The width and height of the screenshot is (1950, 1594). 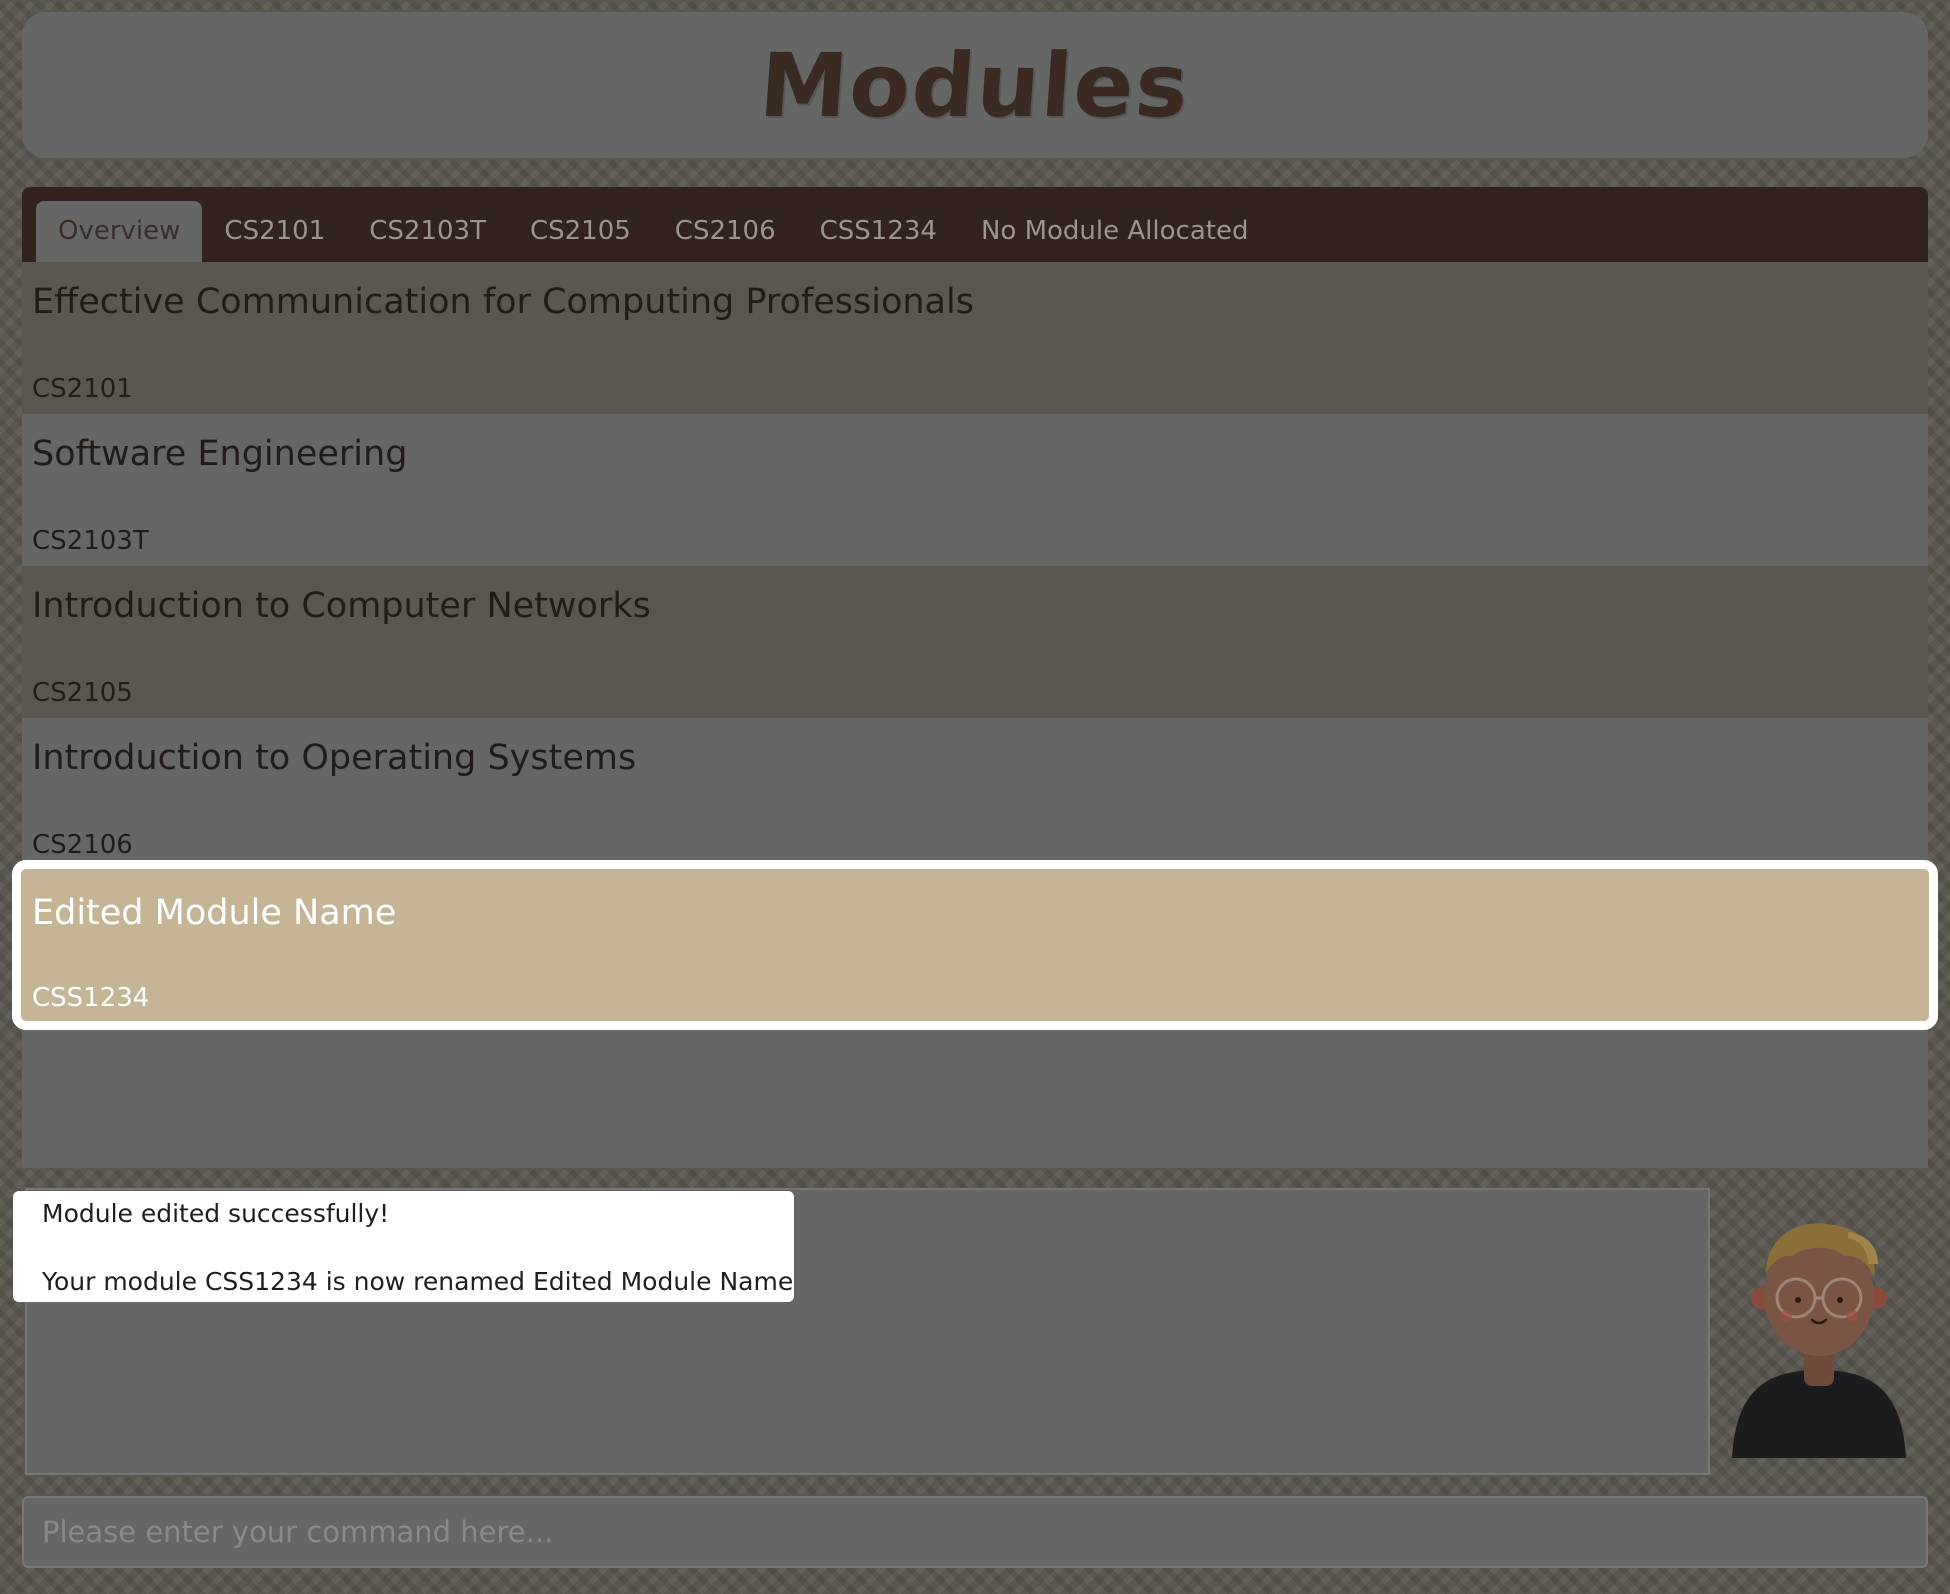 What do you see at coordinates (1115, 231) in the screenshot?
I see `tab-no-module-allocated: No Module Allocated` at bounding box center [1115, 231].